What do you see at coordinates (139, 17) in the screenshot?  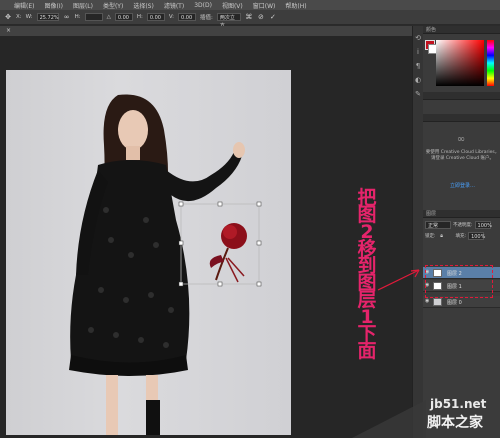 I see `h-skew-label: H:` at bounding box center [139, 17].